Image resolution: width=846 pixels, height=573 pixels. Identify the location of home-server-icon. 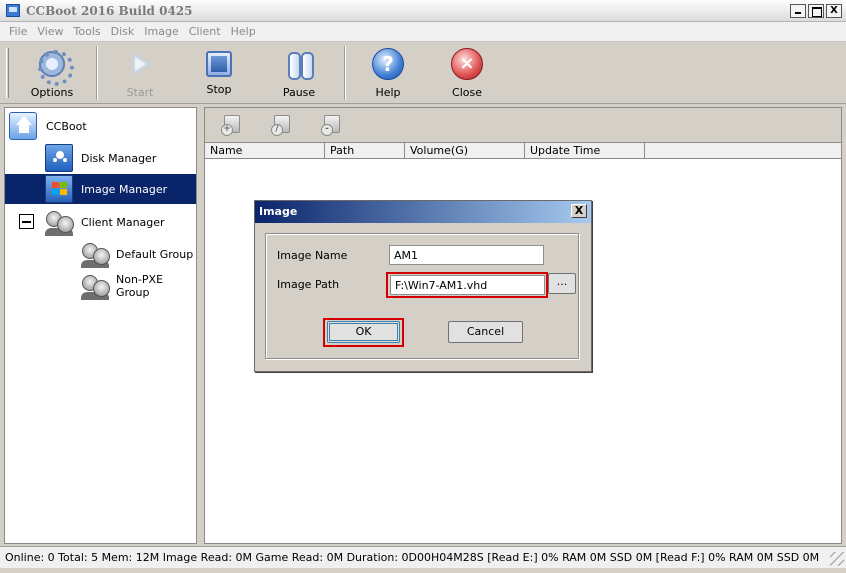
(23, 126).